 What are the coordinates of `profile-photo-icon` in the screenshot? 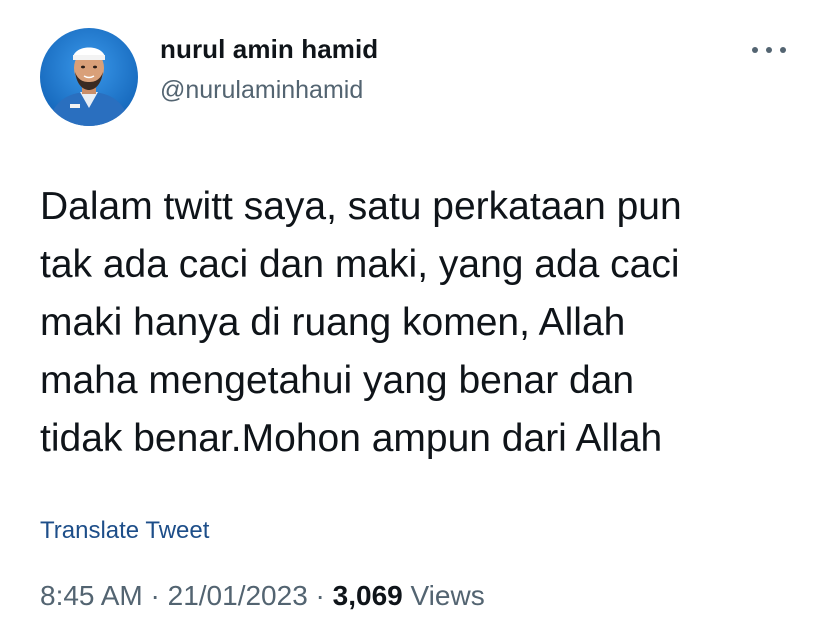 It's located at (89, 77).